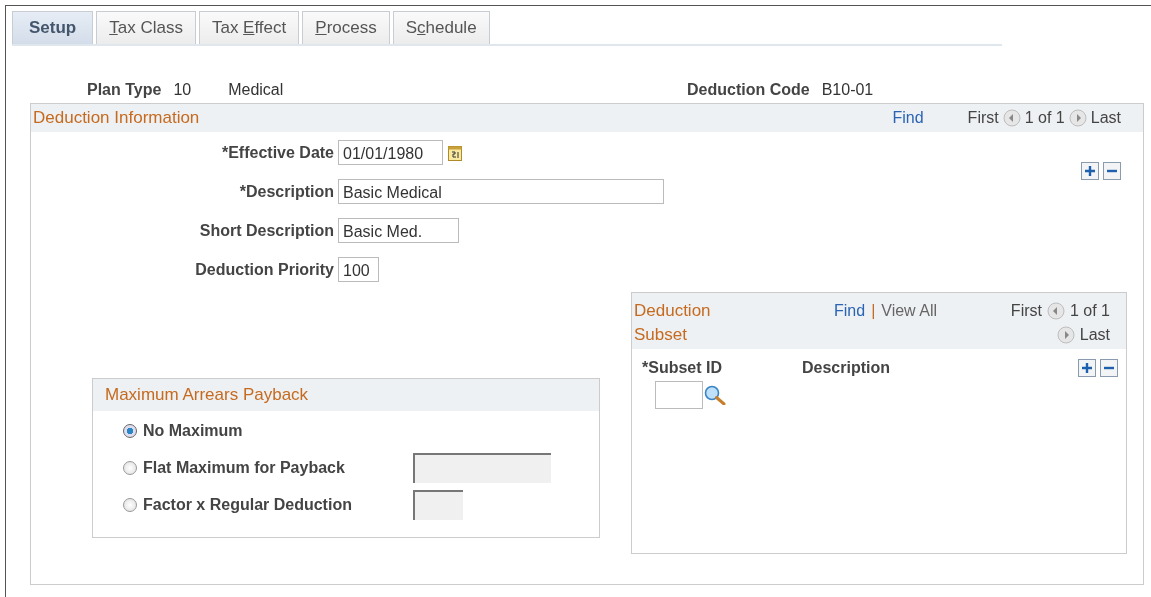 This screenshot has width=1151, height=597. I want to click on view-all-link: View All, so click(909, 311).